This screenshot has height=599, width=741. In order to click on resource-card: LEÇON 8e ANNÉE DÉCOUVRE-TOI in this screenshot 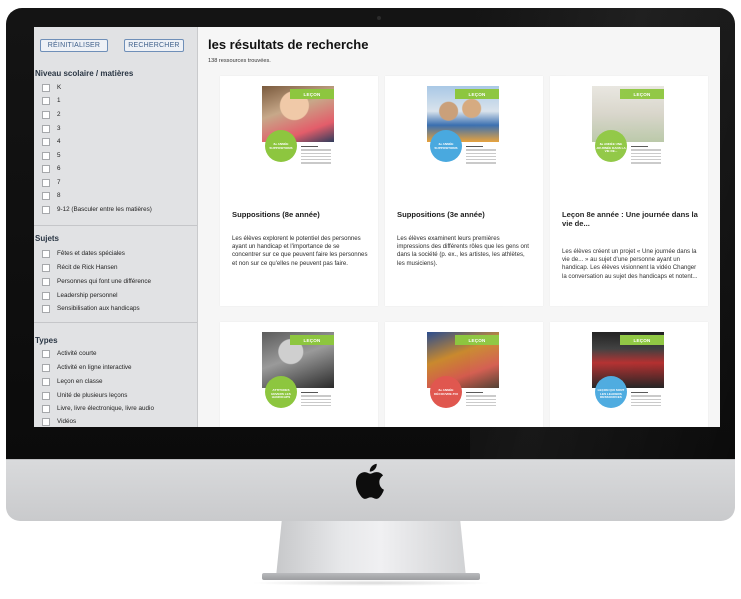, I will do `click(464, 374)`.